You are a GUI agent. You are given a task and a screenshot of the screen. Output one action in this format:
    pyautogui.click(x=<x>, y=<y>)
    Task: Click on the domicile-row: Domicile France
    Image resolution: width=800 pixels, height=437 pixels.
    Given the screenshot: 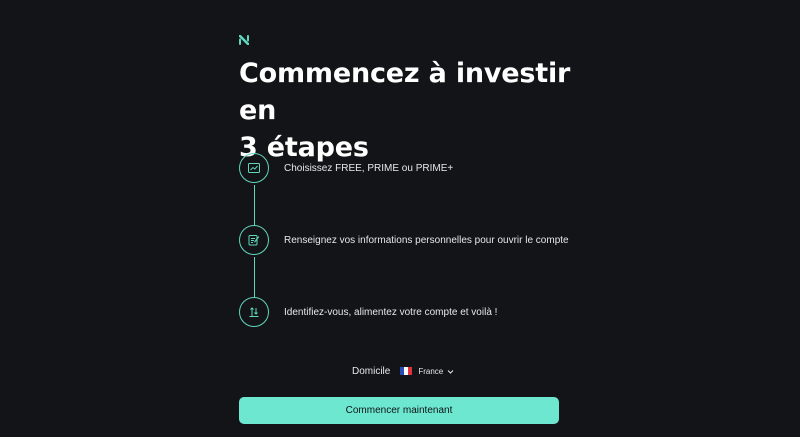 What is the action you would take?
    pyautogui.click(x=403, y=371)
    